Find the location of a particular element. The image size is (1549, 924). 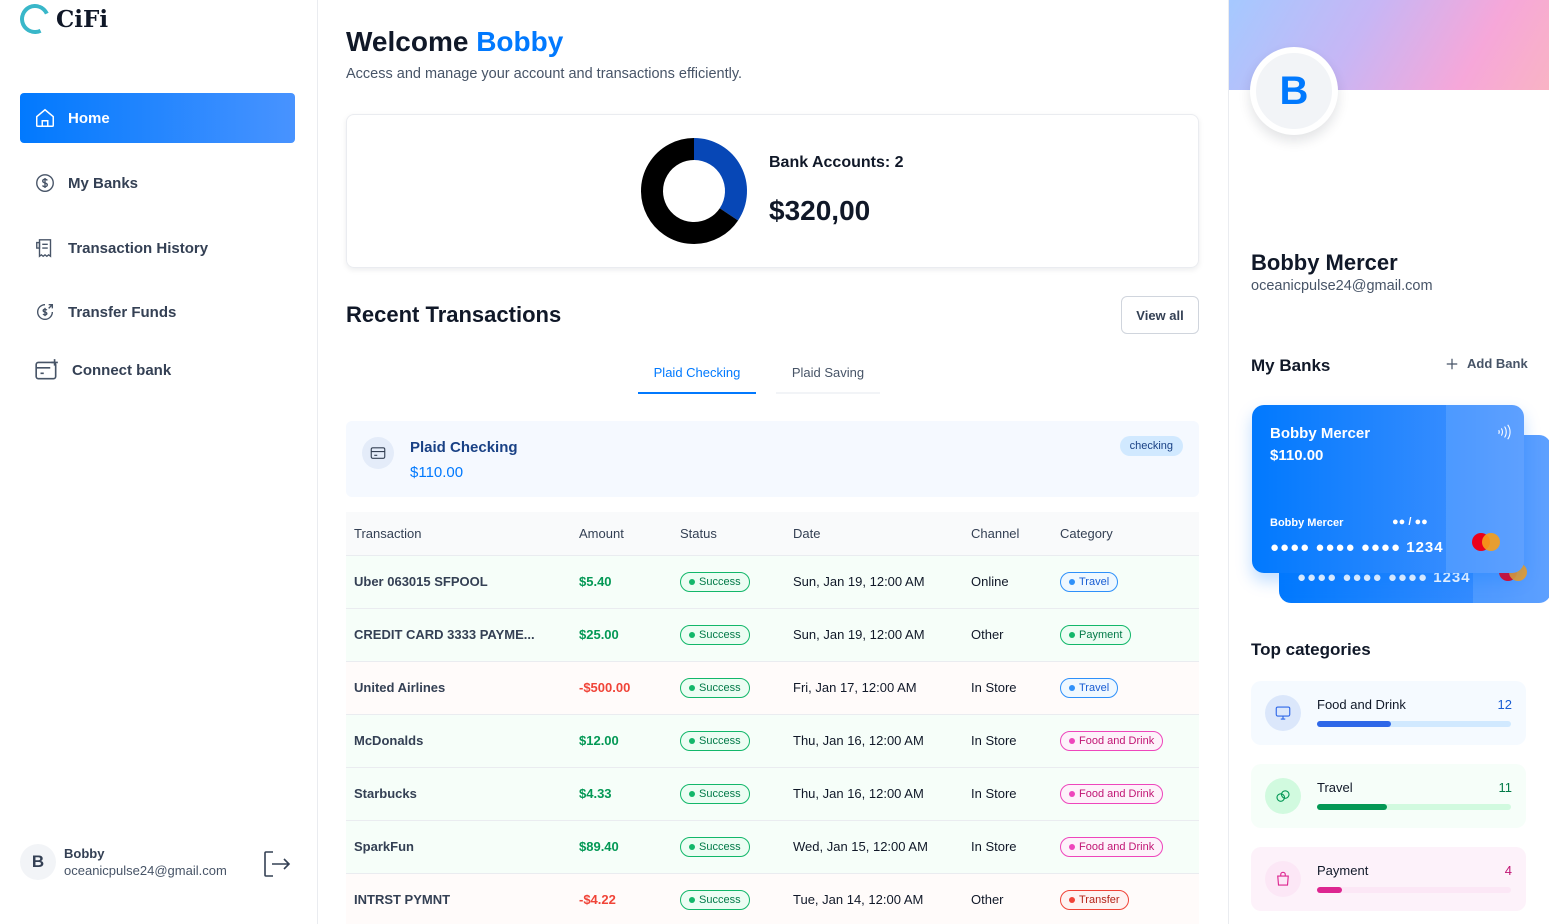

column-header: Status is located at coordinates (698, 533).